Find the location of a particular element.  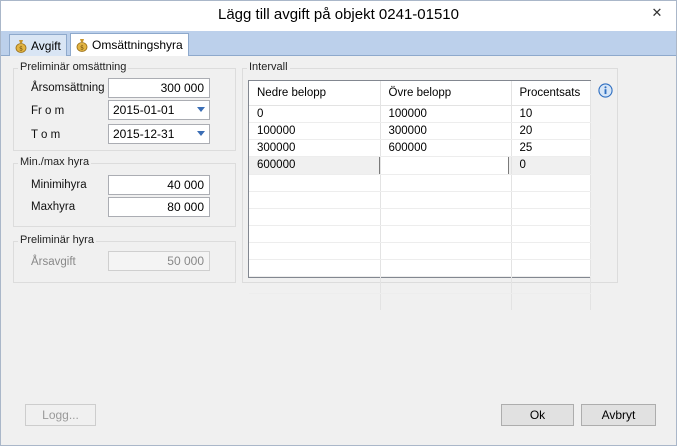

window-title: Lägg till avgift på objekt 0241-01510 is located at coordinates (338, 14).